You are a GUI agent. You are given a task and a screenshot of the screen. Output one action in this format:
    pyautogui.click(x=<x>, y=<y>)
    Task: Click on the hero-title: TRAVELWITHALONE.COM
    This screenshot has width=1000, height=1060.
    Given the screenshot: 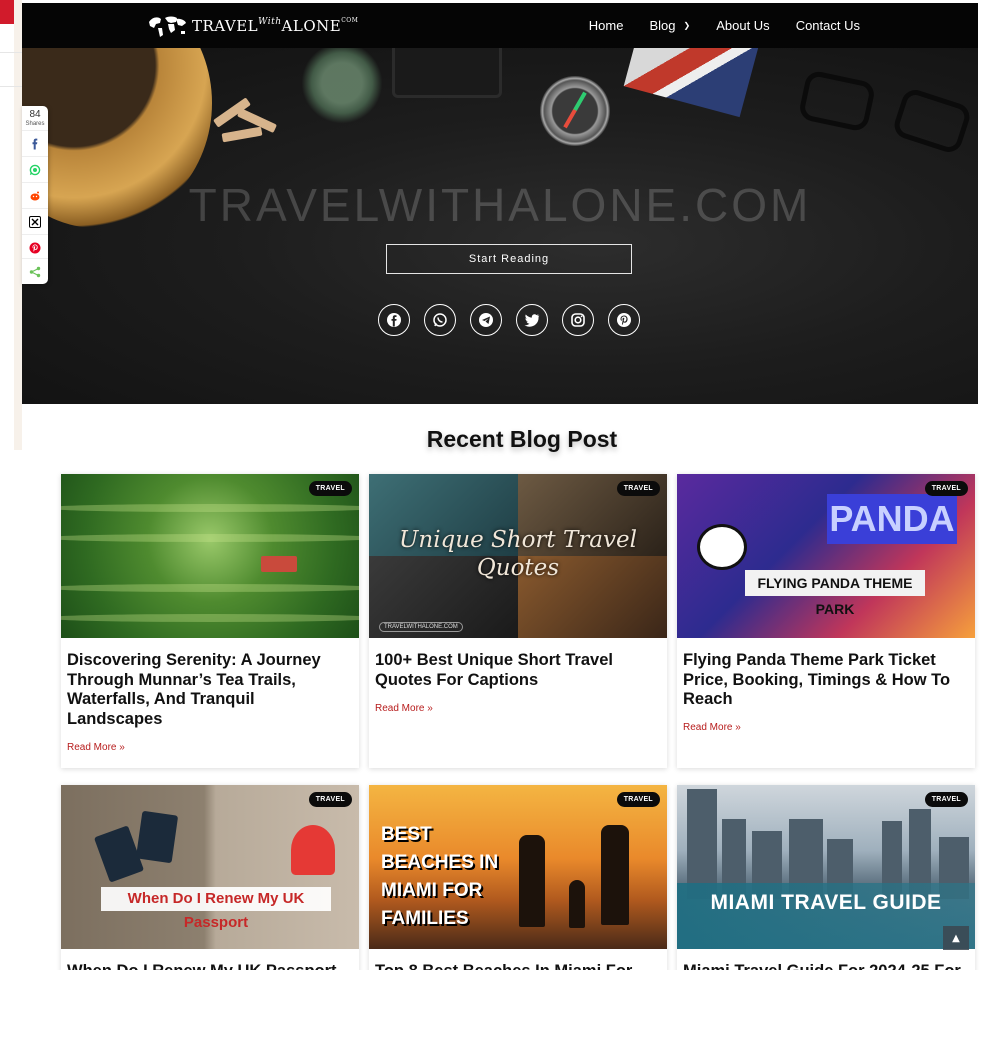 What is the action you would take?
    pyautogui.click(x=500, y=205)
    